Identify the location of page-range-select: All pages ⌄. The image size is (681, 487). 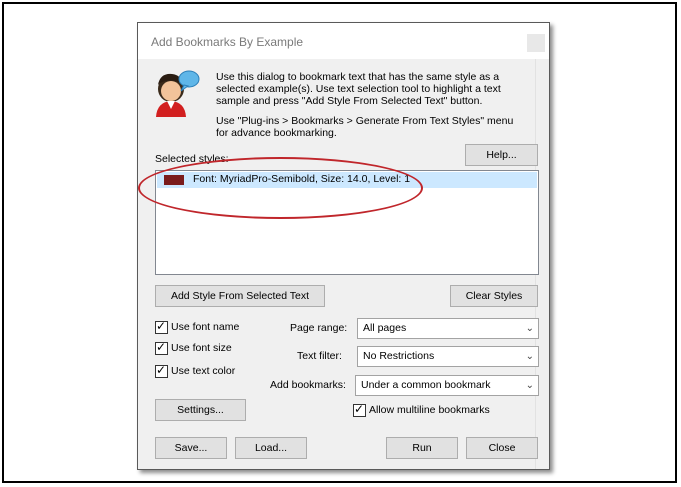
(448, 328).